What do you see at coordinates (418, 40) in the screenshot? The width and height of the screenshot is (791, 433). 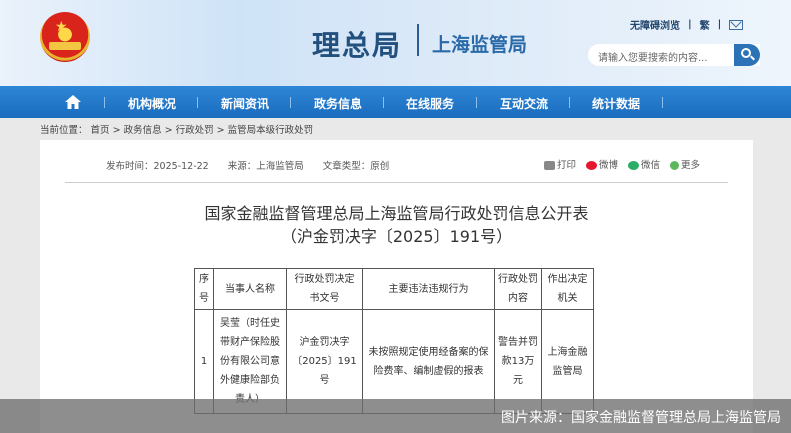 I see `title-divider` at bounding box center [418, 40].